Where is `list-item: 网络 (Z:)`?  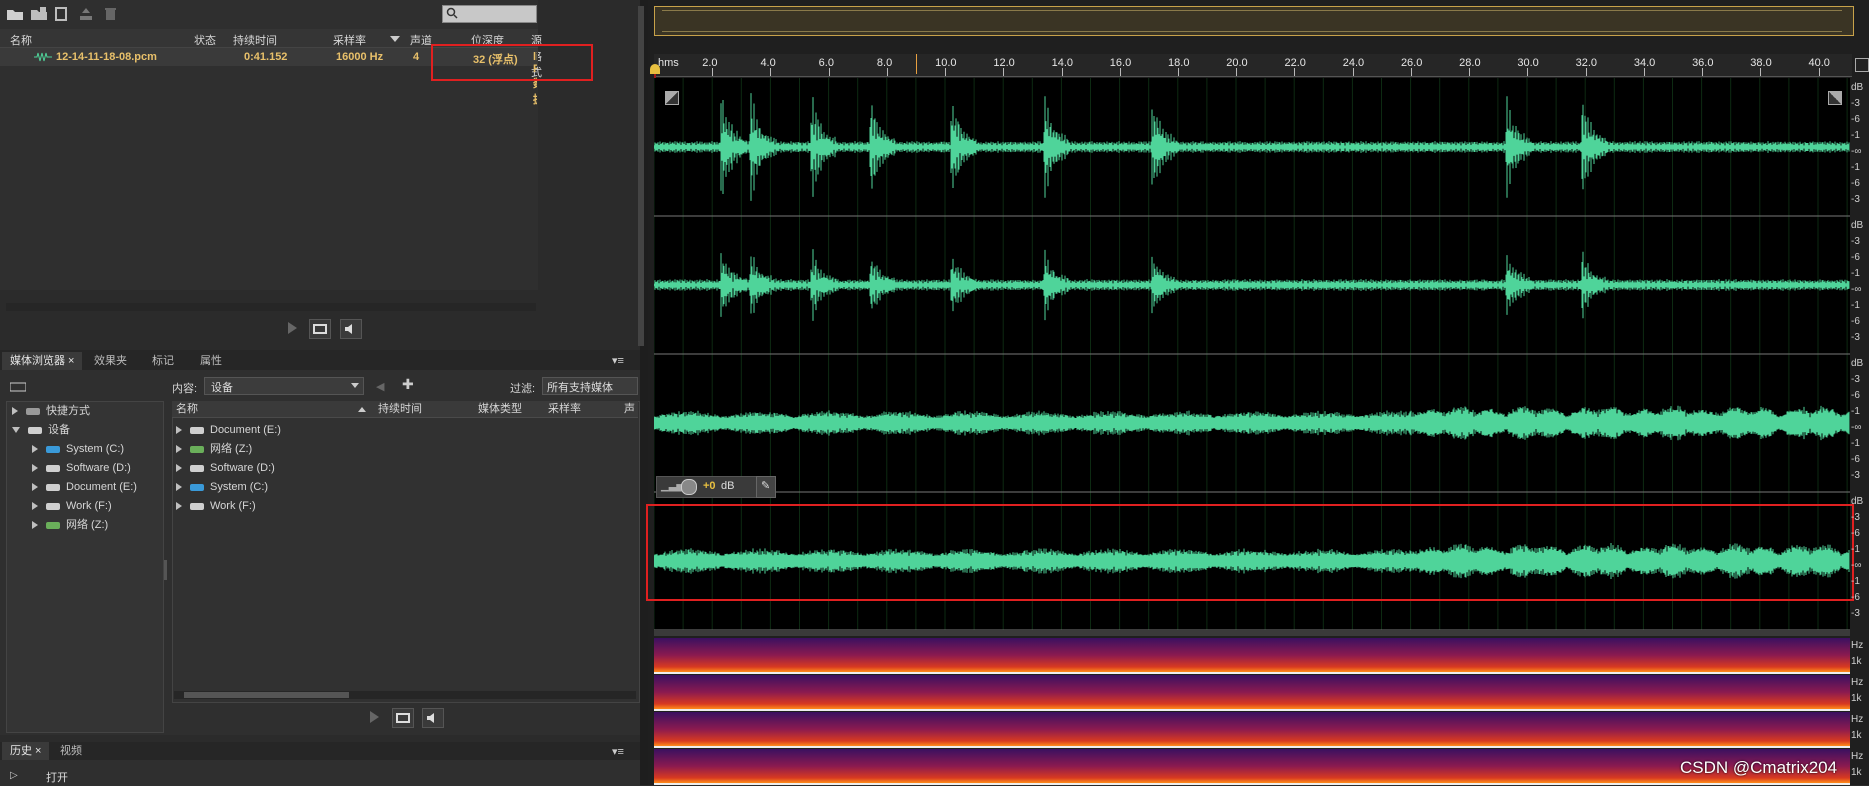
list-item: 网络 (Z:) is located at coordinates (214, 449).